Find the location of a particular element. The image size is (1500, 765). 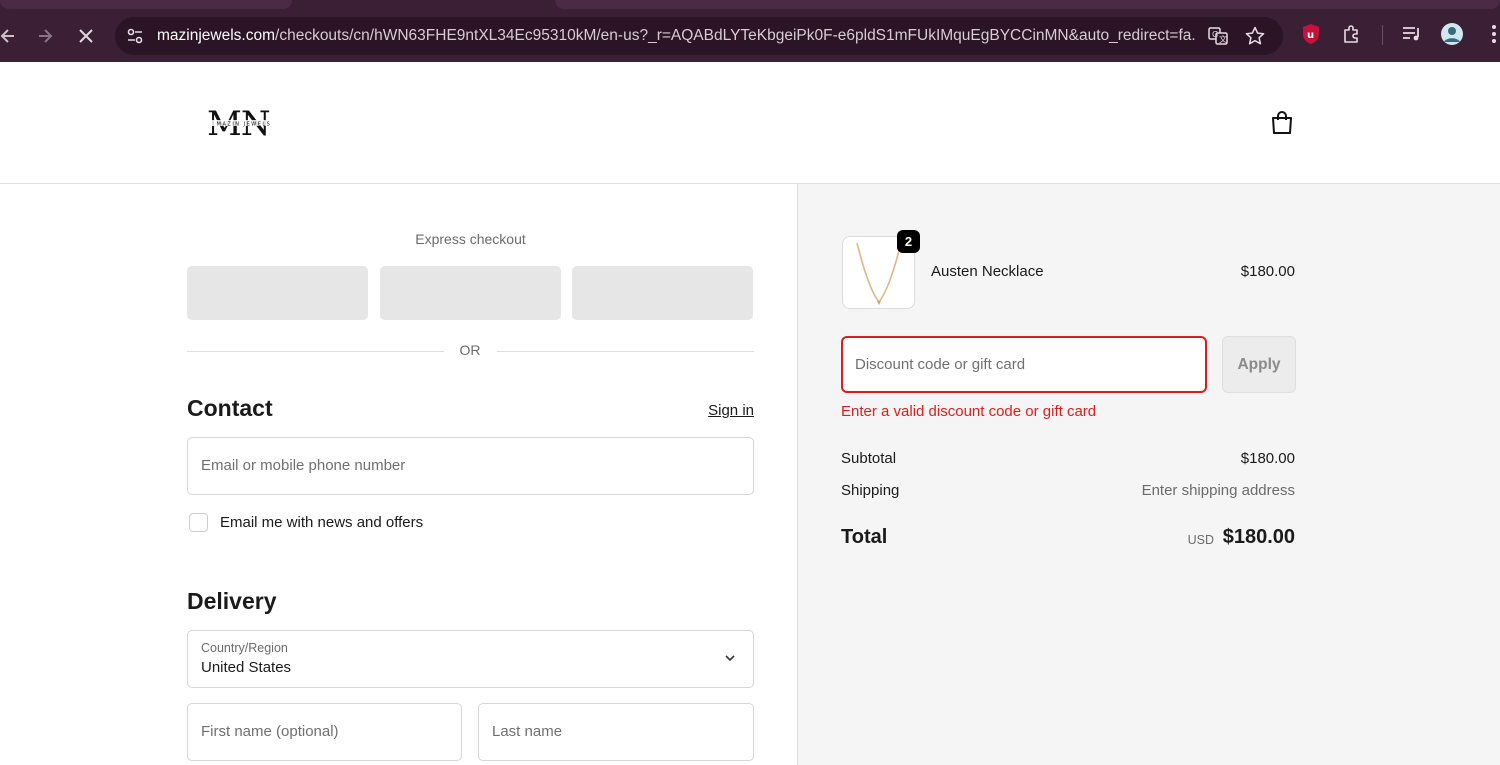

product-name: Austen Necklace is located at coordinates (987, 271).